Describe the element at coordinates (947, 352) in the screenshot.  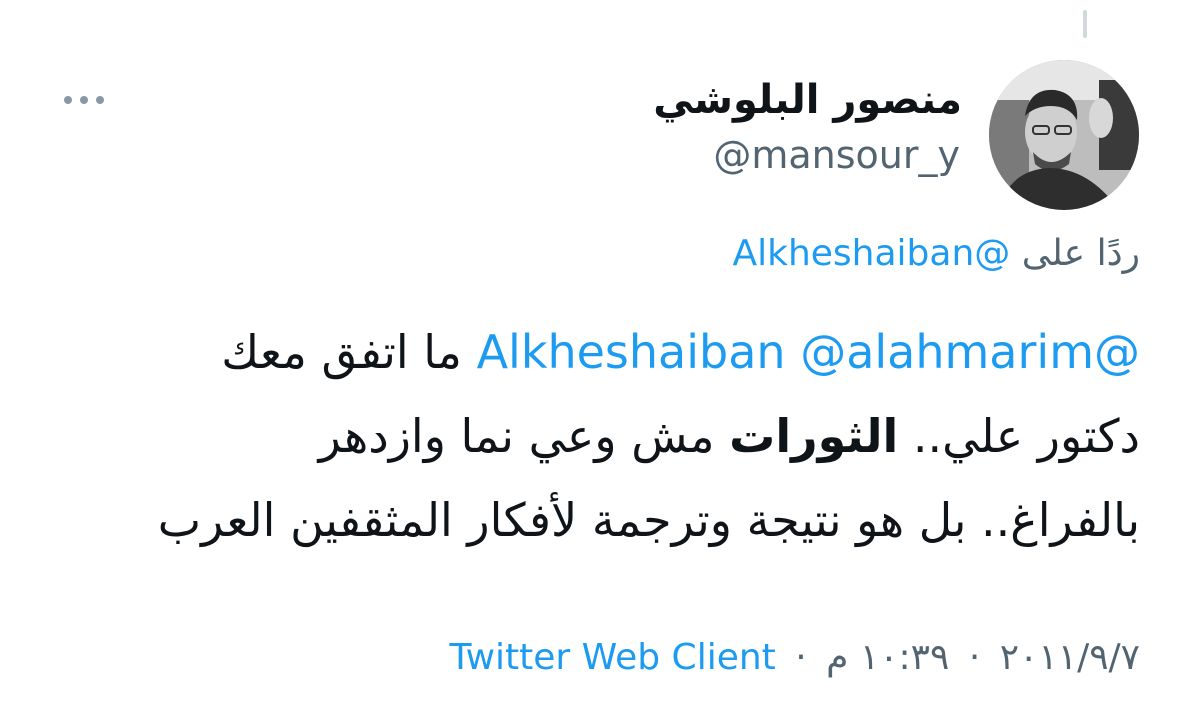
I see `mention-link: @alahmarim` at that location.